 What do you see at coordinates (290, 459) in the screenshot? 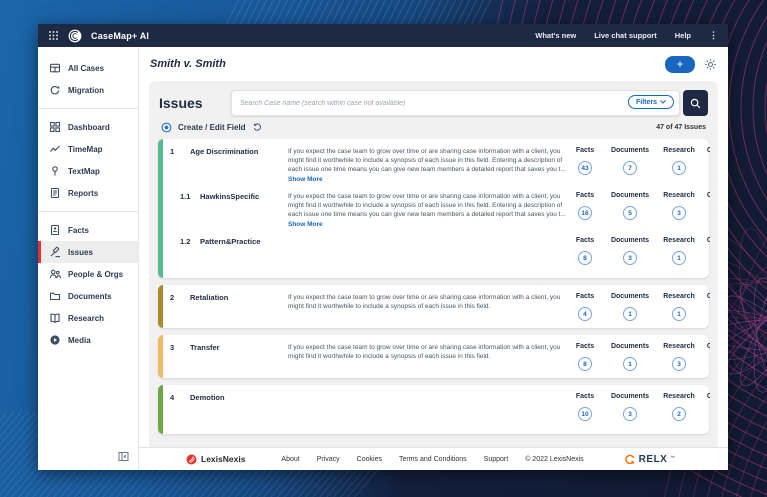
I see `footer-link-about: About` at bounding box center [290, 459].